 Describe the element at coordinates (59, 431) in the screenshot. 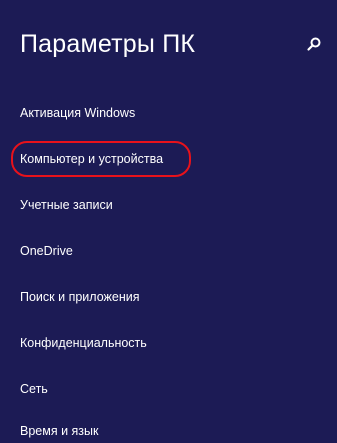

I see `menu-item-time-and-language: Время и язык` at that location.